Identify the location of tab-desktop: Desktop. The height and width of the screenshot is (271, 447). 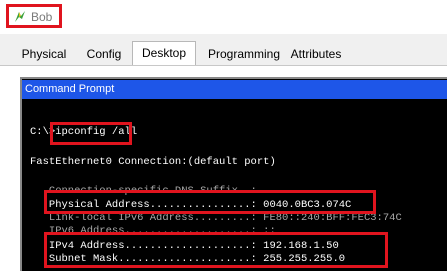
(164, 53).